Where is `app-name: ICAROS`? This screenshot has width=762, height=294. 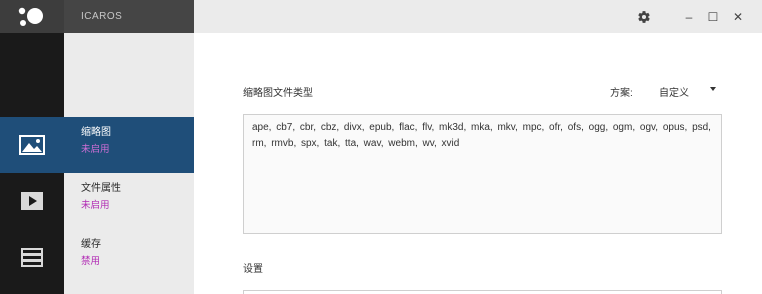
app-name: ICAROS is located at coordinates (129, 16).